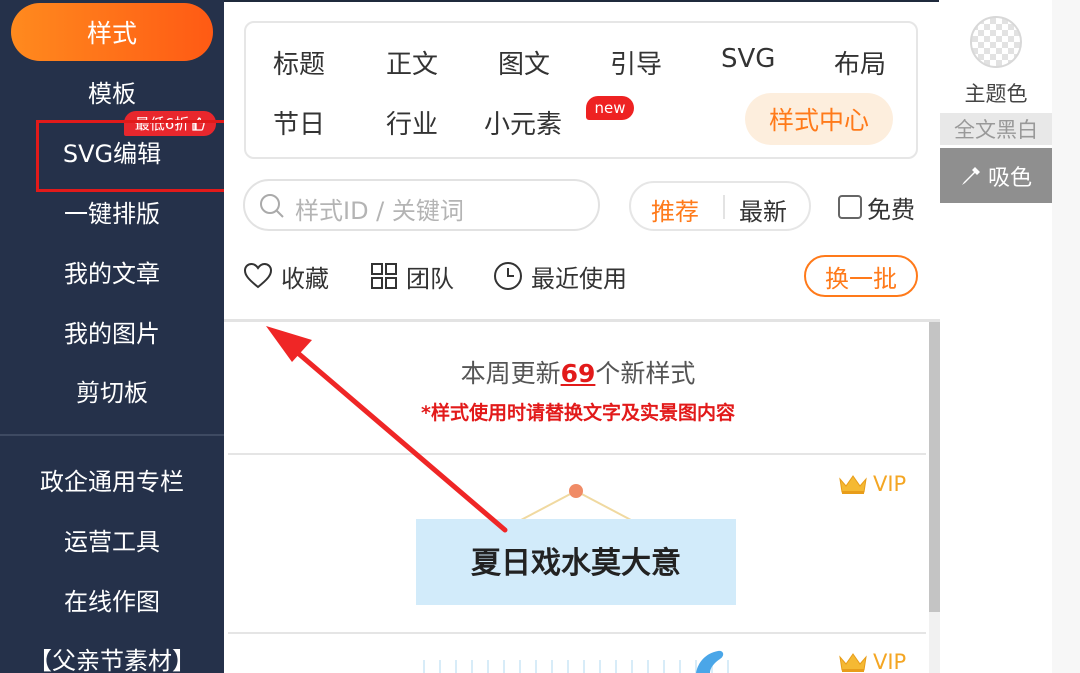 The height and width of the screenshot is (673, 1080). What do you see at coordinates (576, 661) in the screenshot?
I see `ruler-decoration` at bounding box center [576, 661].